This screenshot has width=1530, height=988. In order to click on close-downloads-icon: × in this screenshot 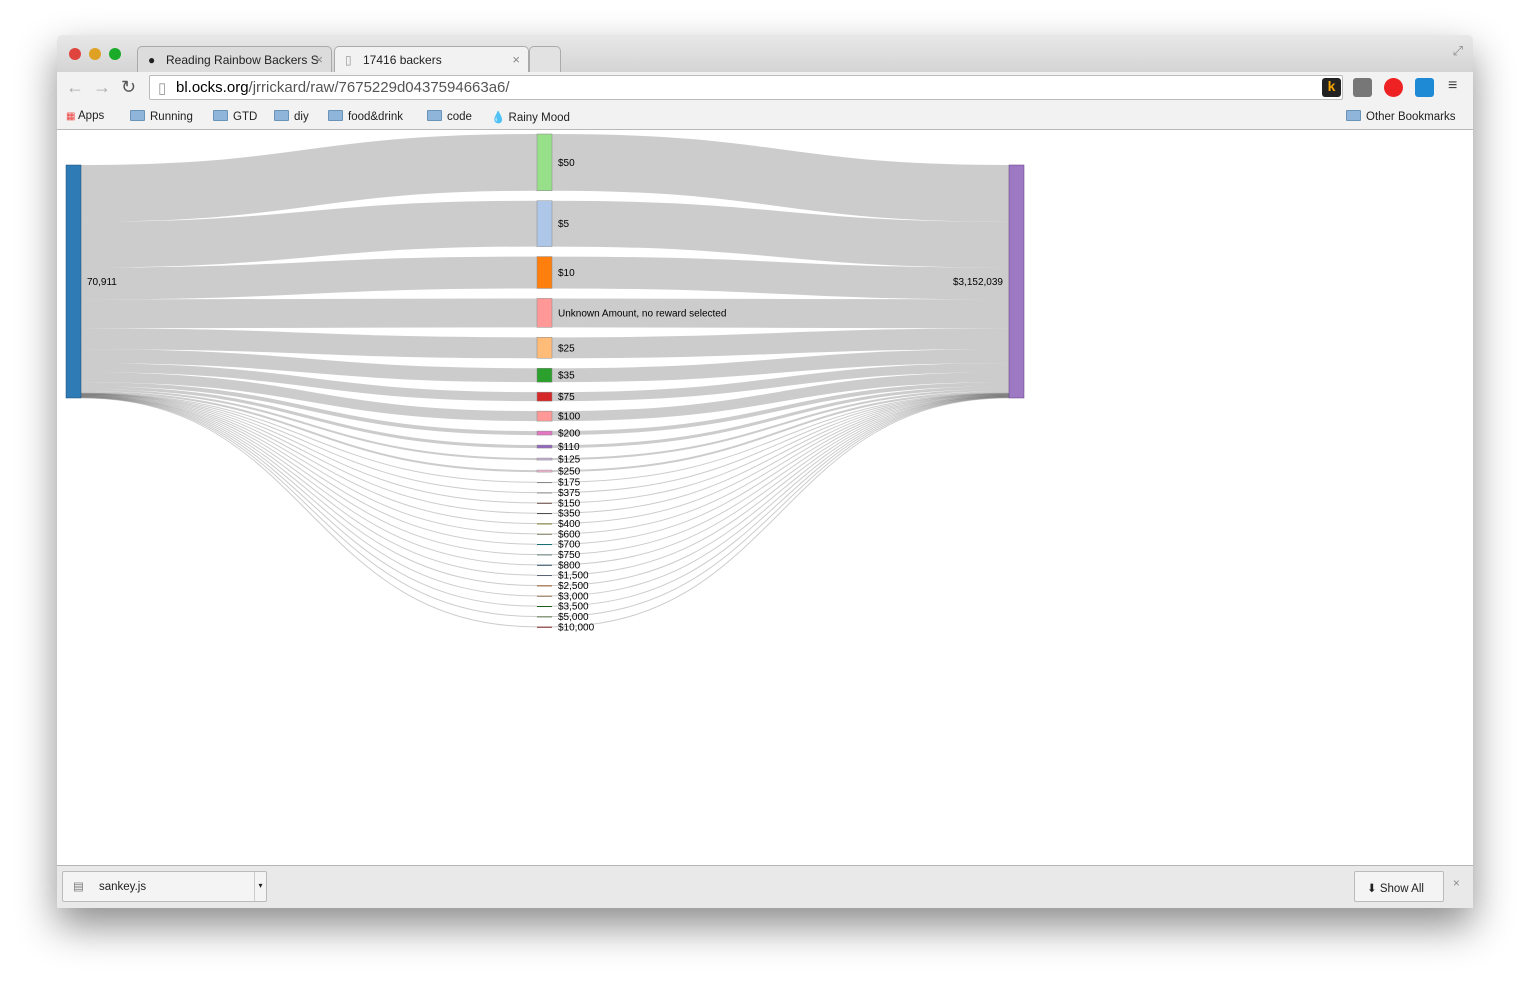, I will do `click(1456, 884)`.